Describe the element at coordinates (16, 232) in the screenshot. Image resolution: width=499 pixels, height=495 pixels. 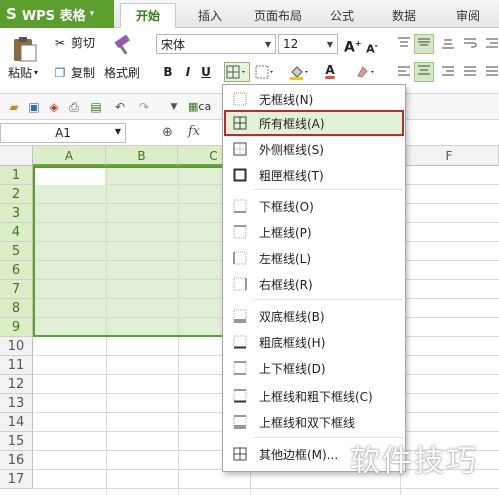
I see `row-header: 4` at that location.